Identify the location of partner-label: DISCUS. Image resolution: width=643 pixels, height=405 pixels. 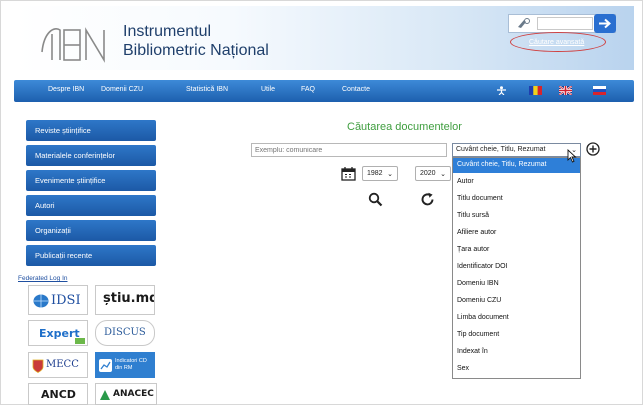
(125, 332).